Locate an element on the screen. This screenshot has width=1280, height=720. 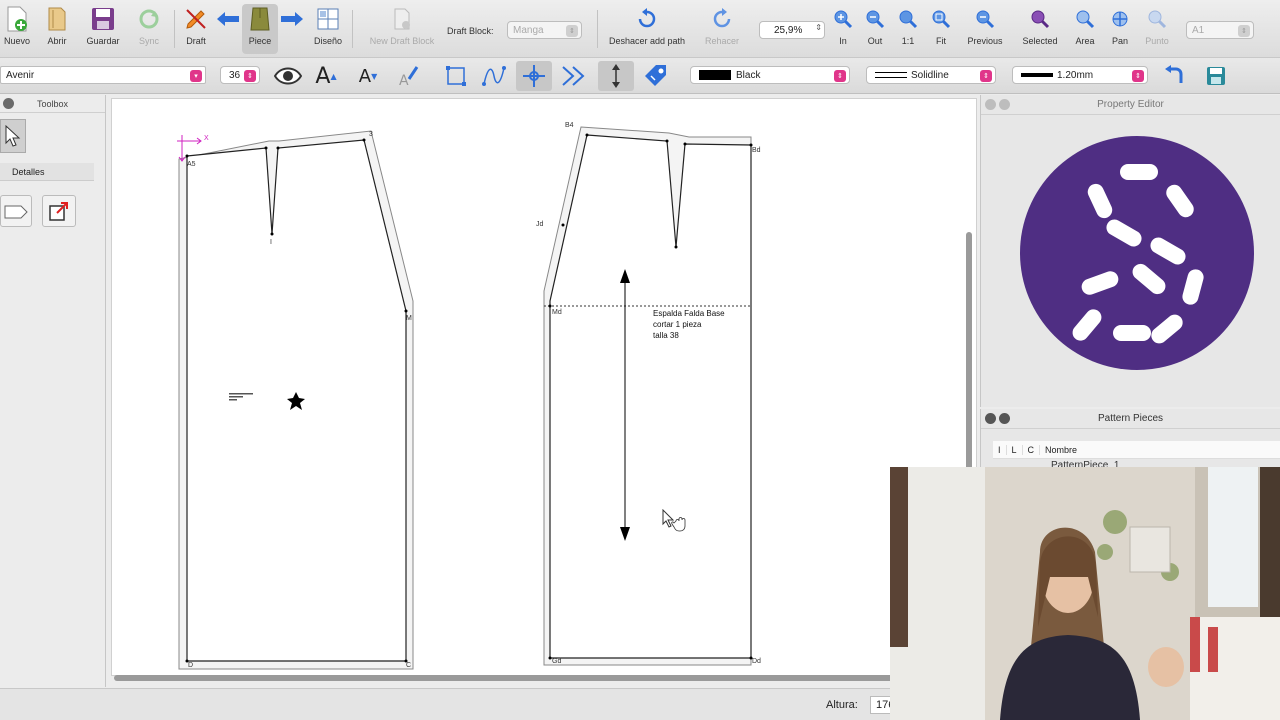
column-header: Nombre is located at coordinates (1061, 450).